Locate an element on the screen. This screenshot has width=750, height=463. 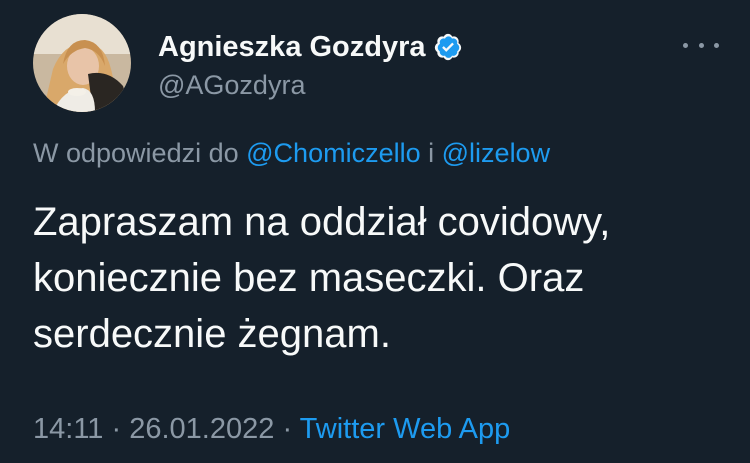
tweet-meta: 14:11 · 26.01.2022 · Twitter Web App is located at coordinates (271, 429).